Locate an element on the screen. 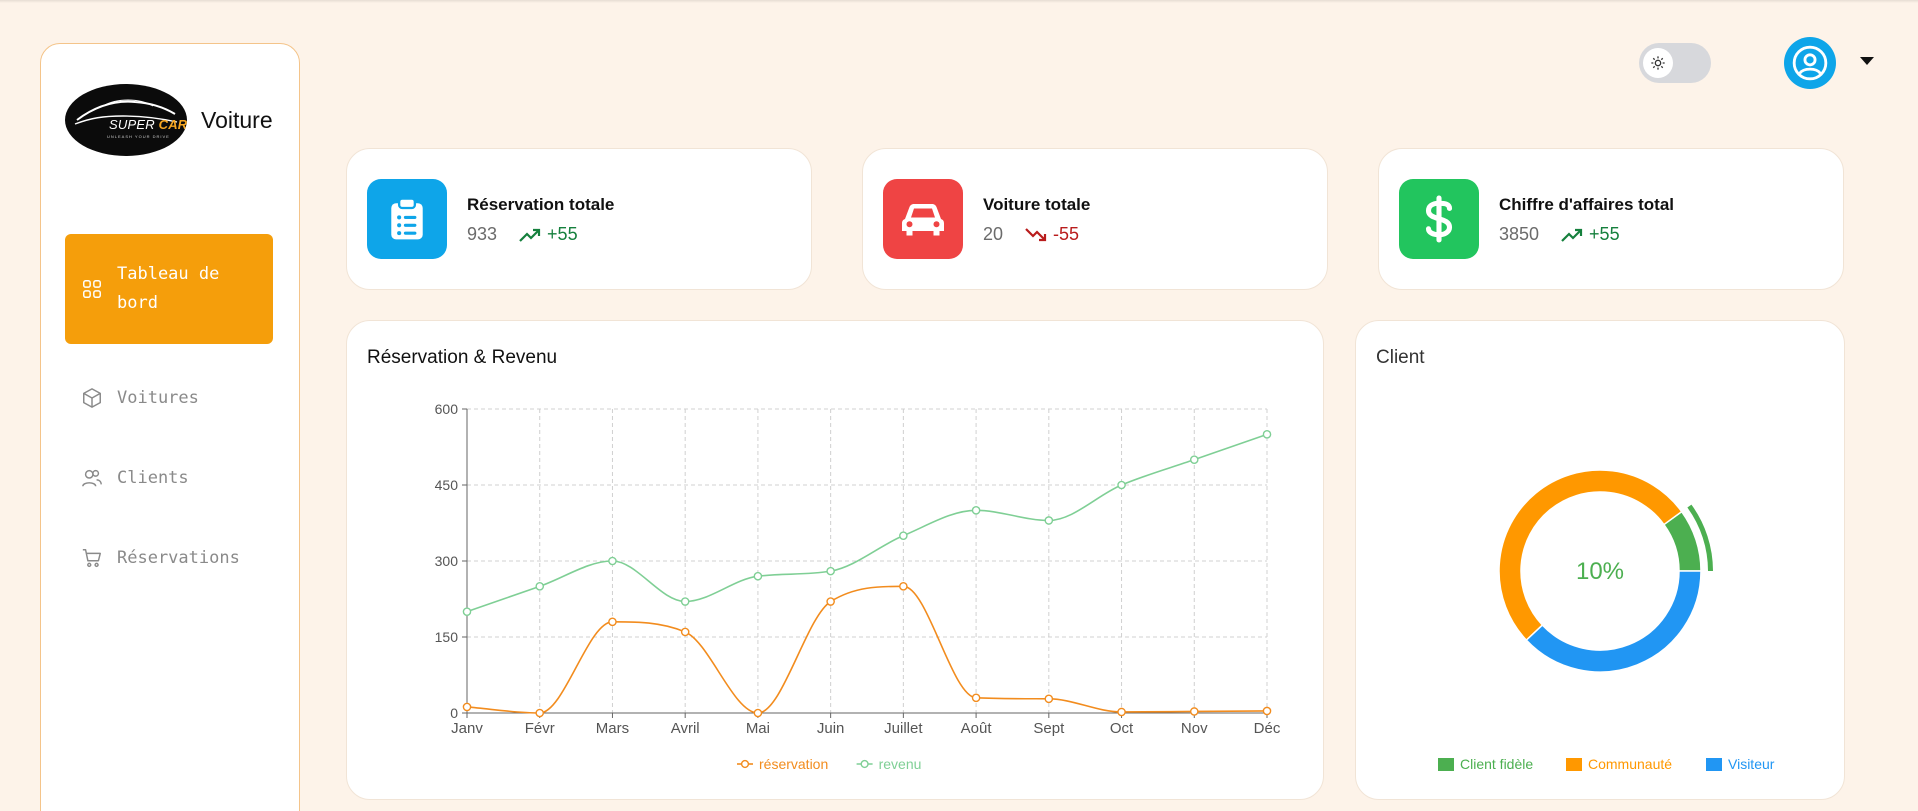  legend-item: Communauté is located at coordinates (1619, 764).